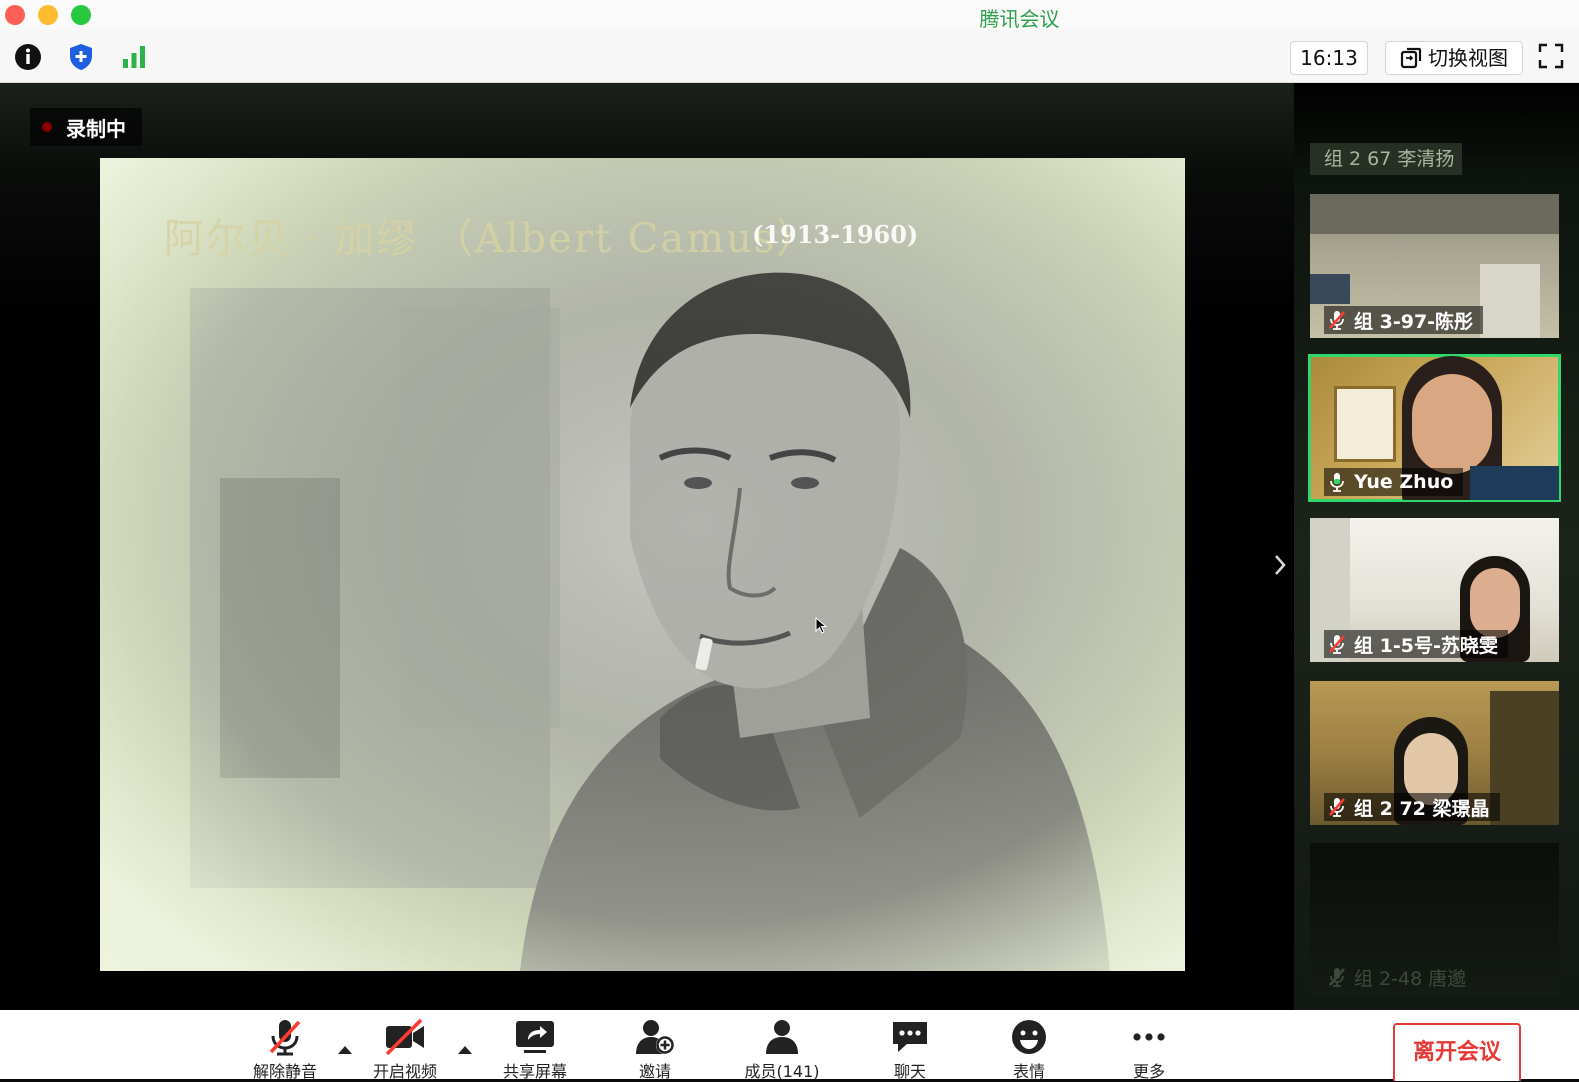 Image resolution: width=1579 pixels, height=1082 pixels. I want to click on tile-person-shirt, so click(1514, 483).